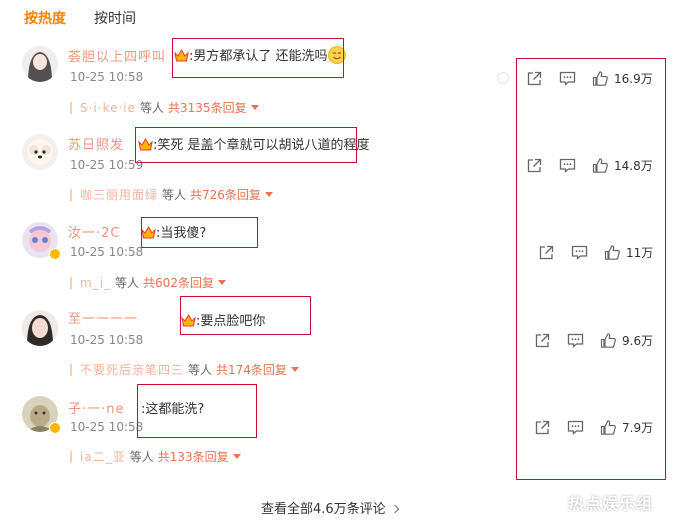 This screenshot has width=675, height=522. I want to click on tab-hot: 按热度, so click(45, 19).